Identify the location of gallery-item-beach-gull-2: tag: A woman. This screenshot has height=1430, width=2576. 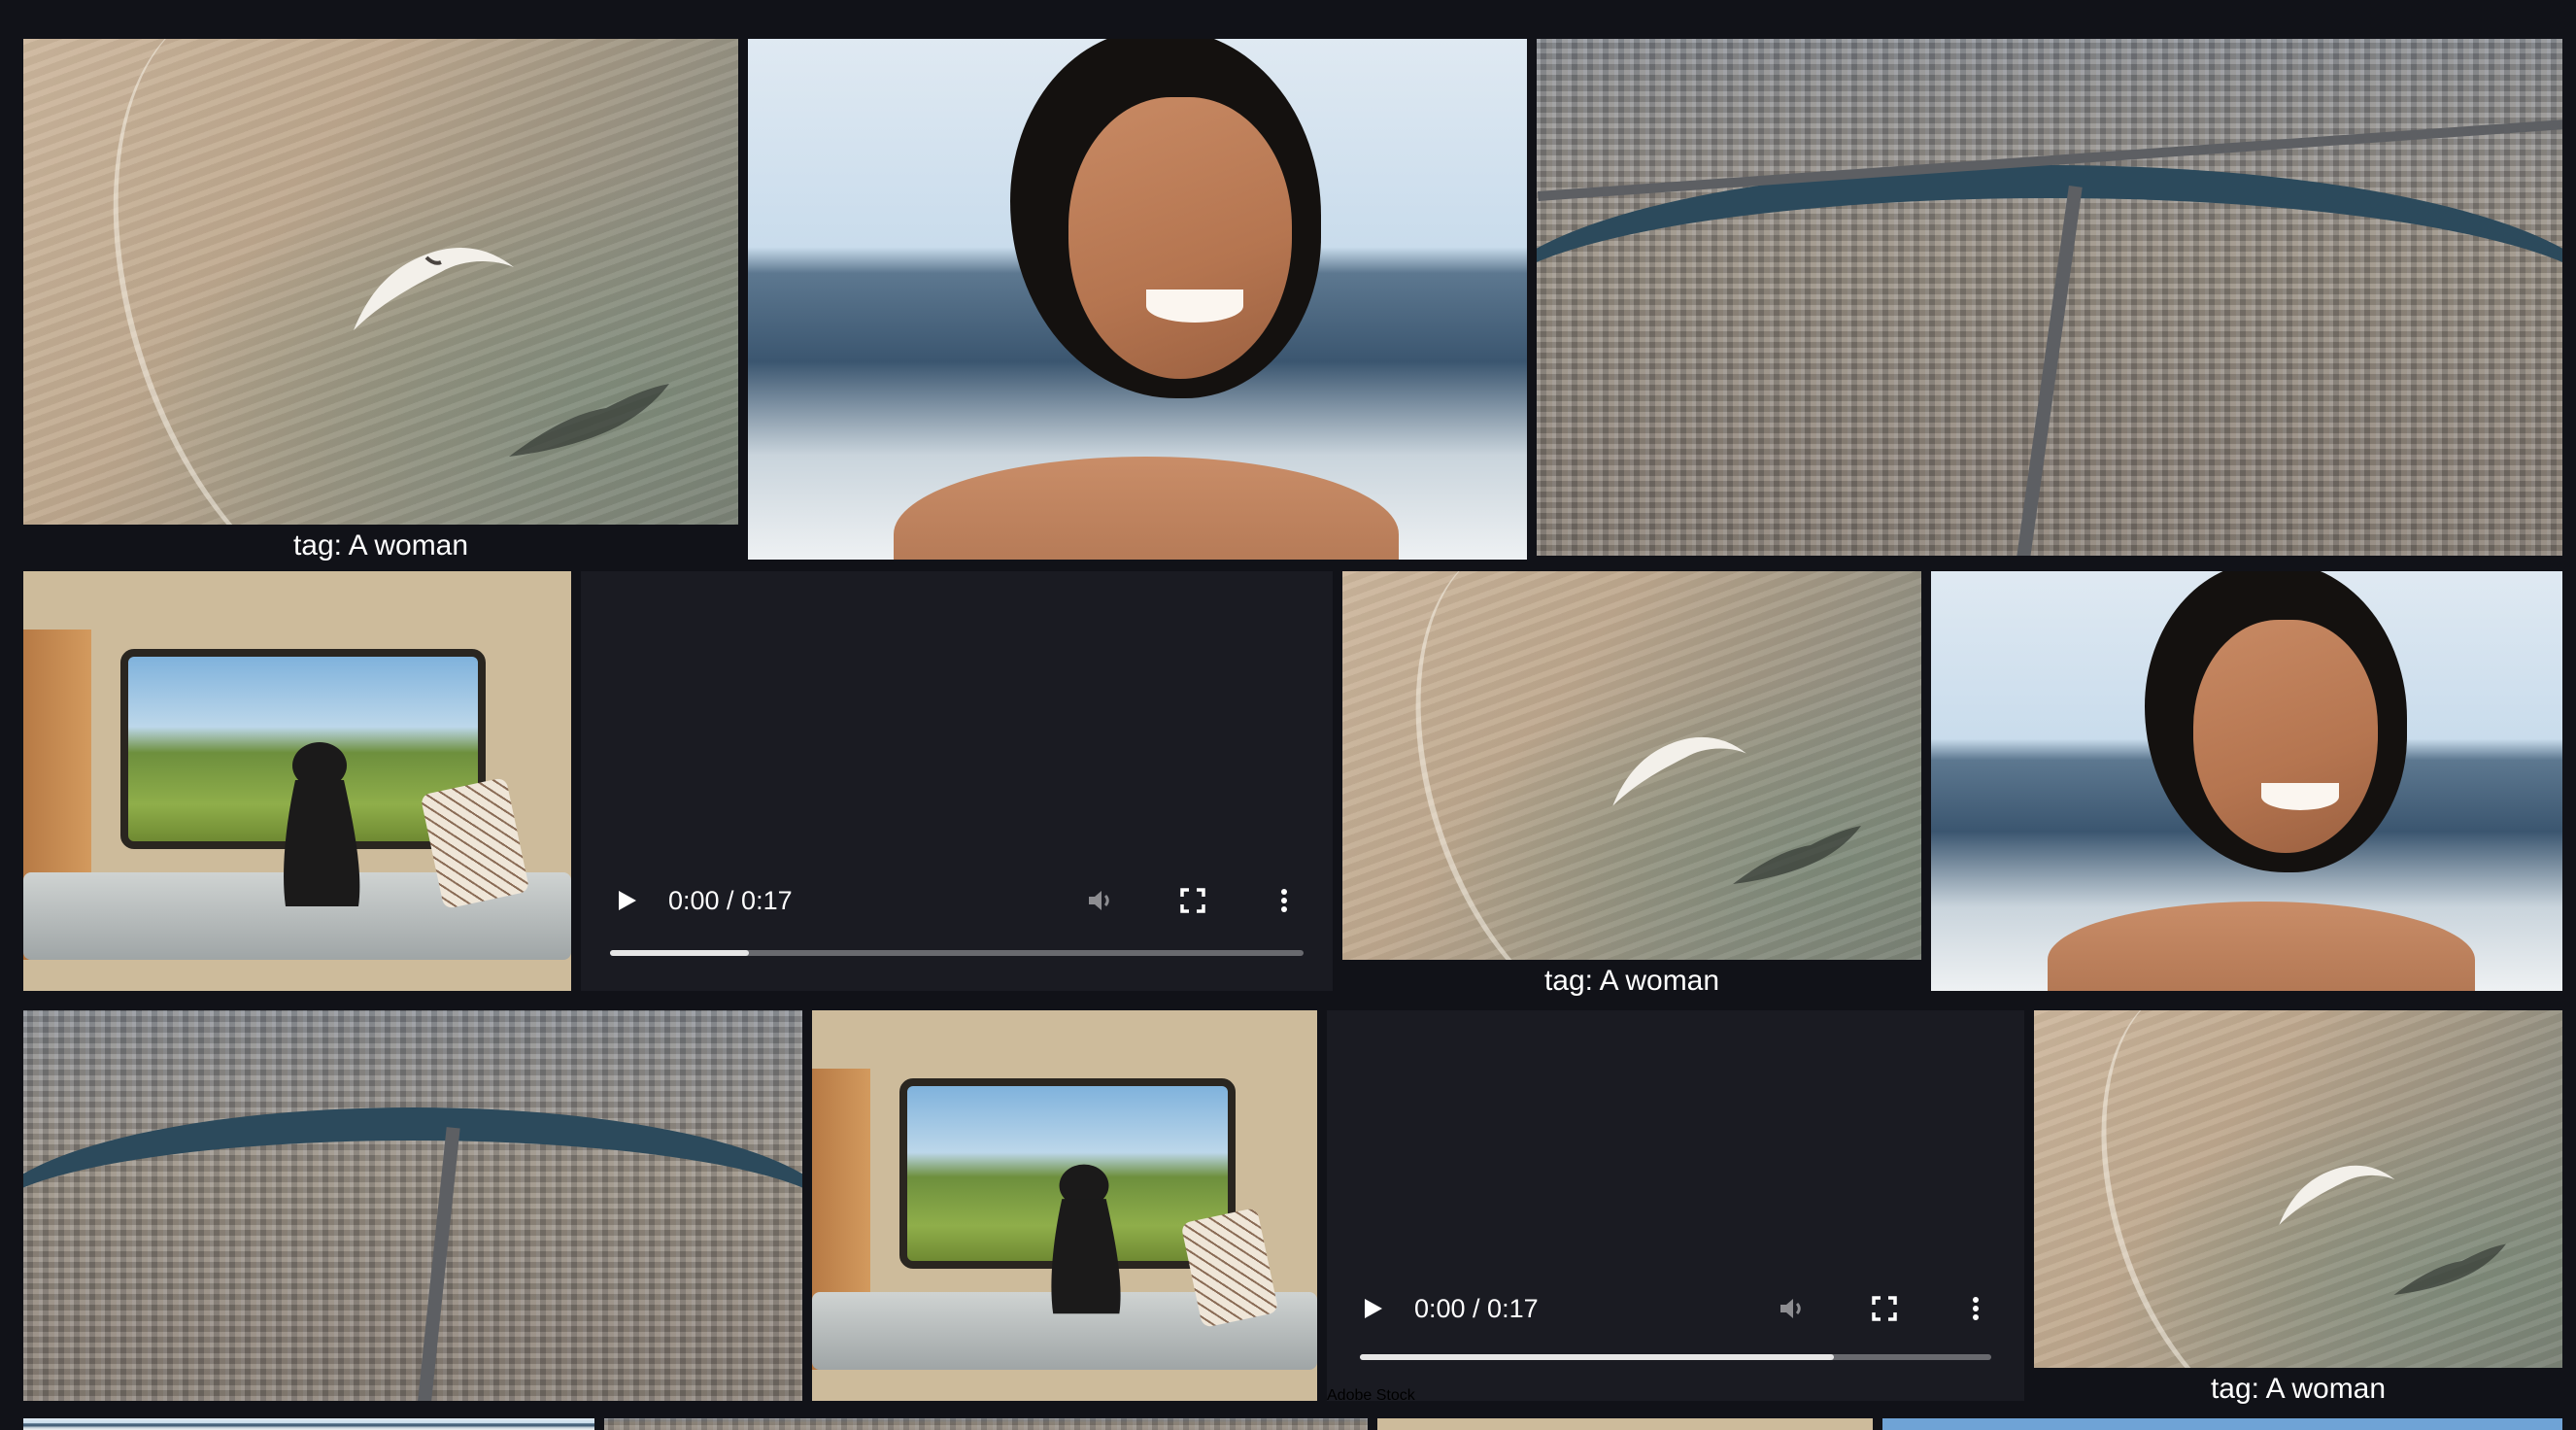
(1631, 787).